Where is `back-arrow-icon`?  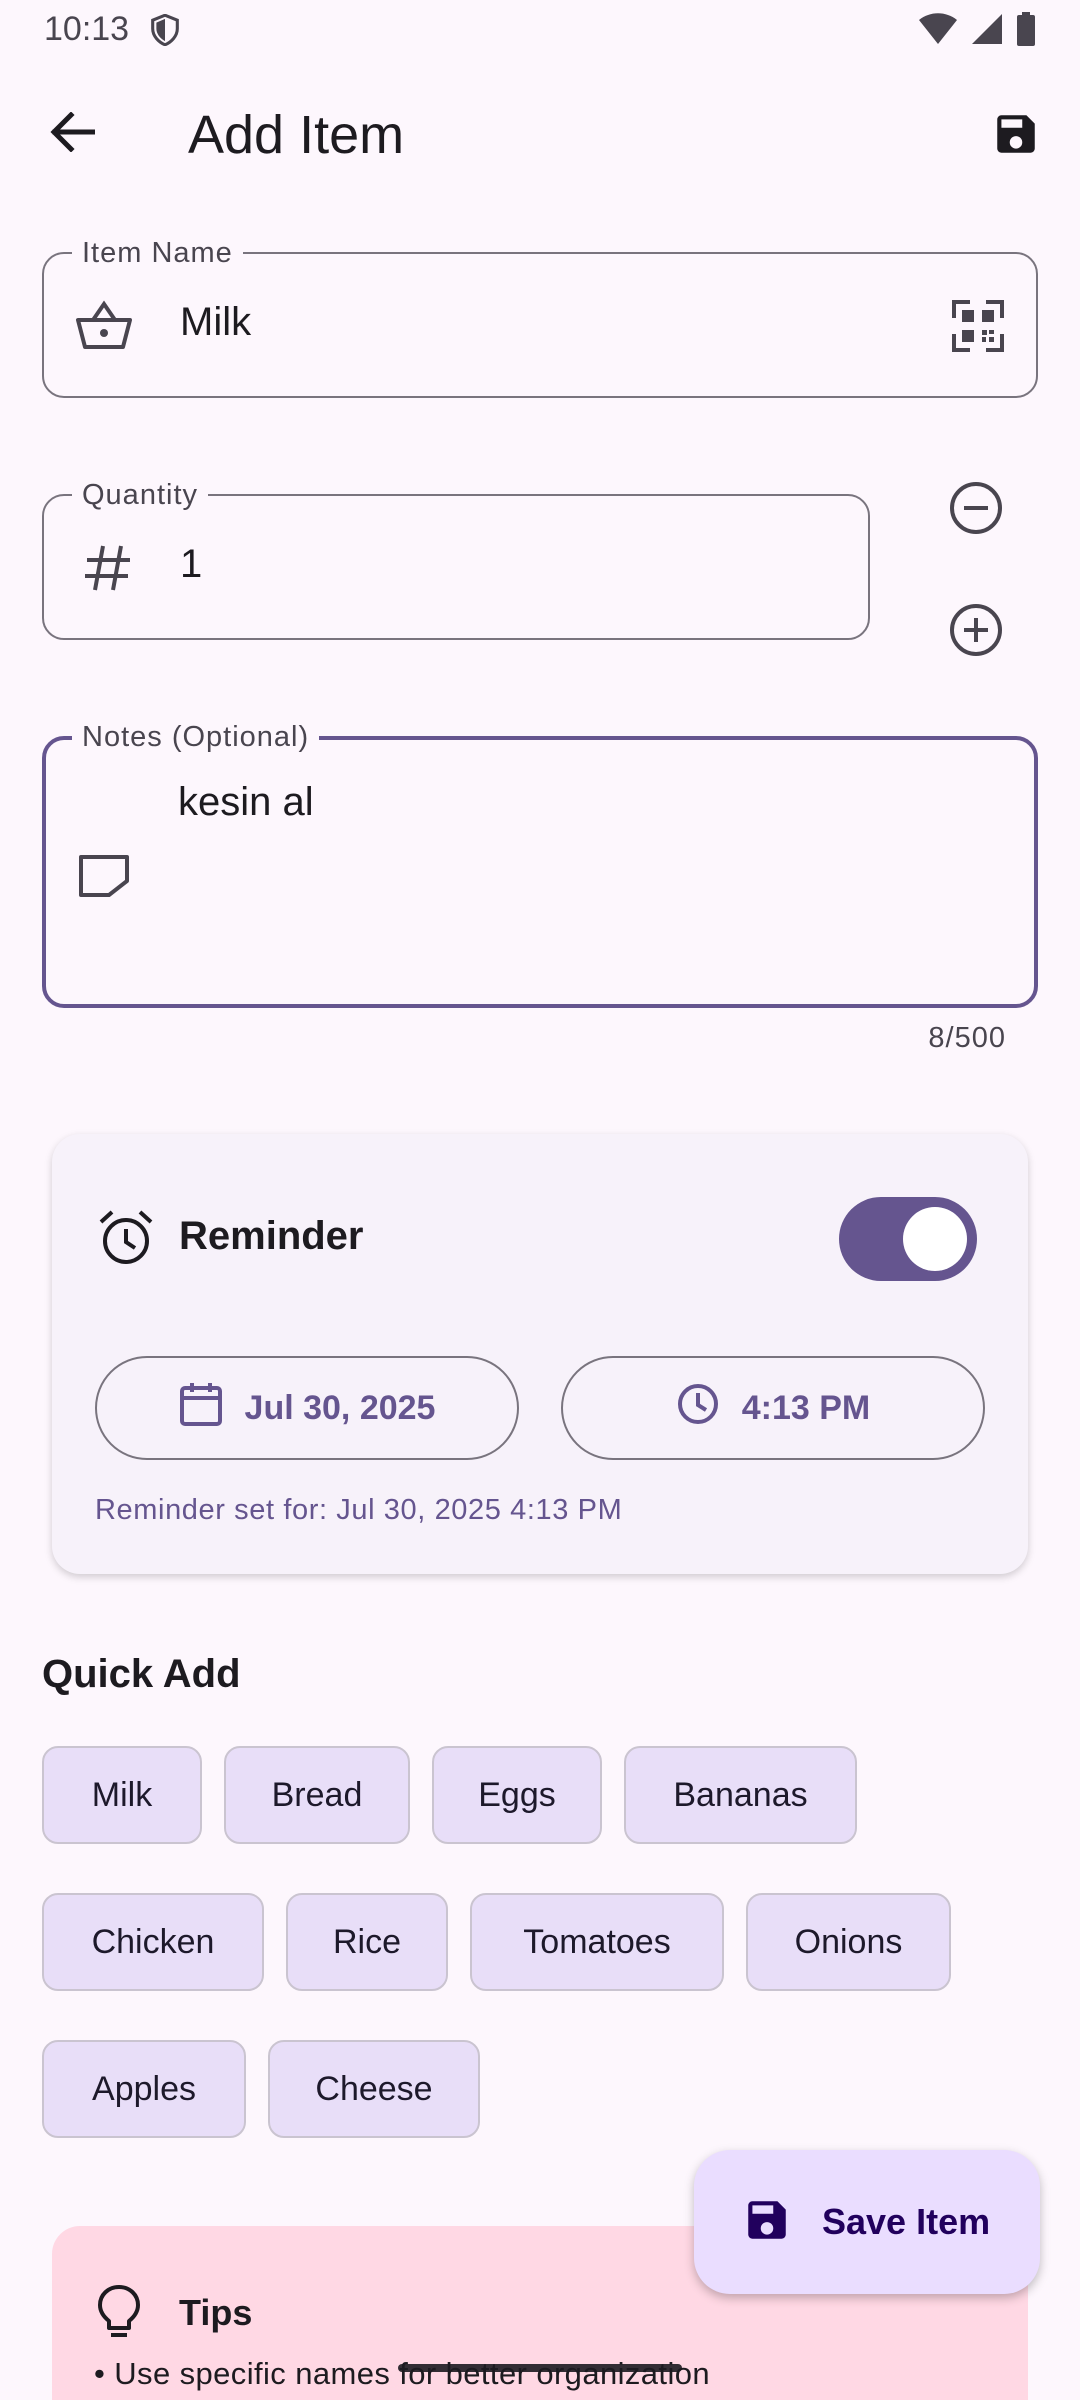 back-arrow-icon is located at coordinates (72, 133).